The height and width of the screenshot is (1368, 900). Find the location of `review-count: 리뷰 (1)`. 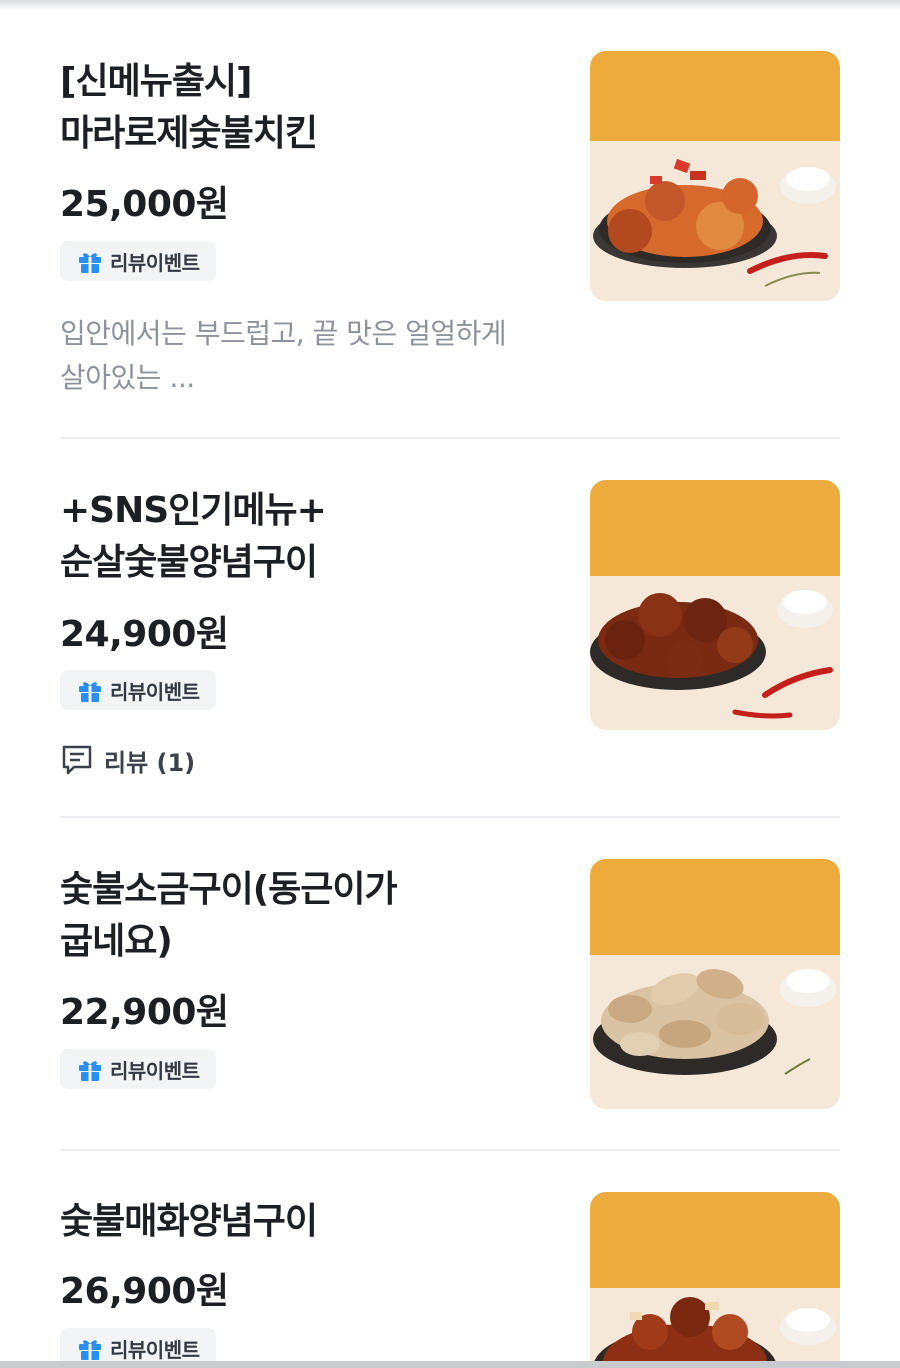

review-count: 리뷰 (1) is located at coordinates (150, 762).